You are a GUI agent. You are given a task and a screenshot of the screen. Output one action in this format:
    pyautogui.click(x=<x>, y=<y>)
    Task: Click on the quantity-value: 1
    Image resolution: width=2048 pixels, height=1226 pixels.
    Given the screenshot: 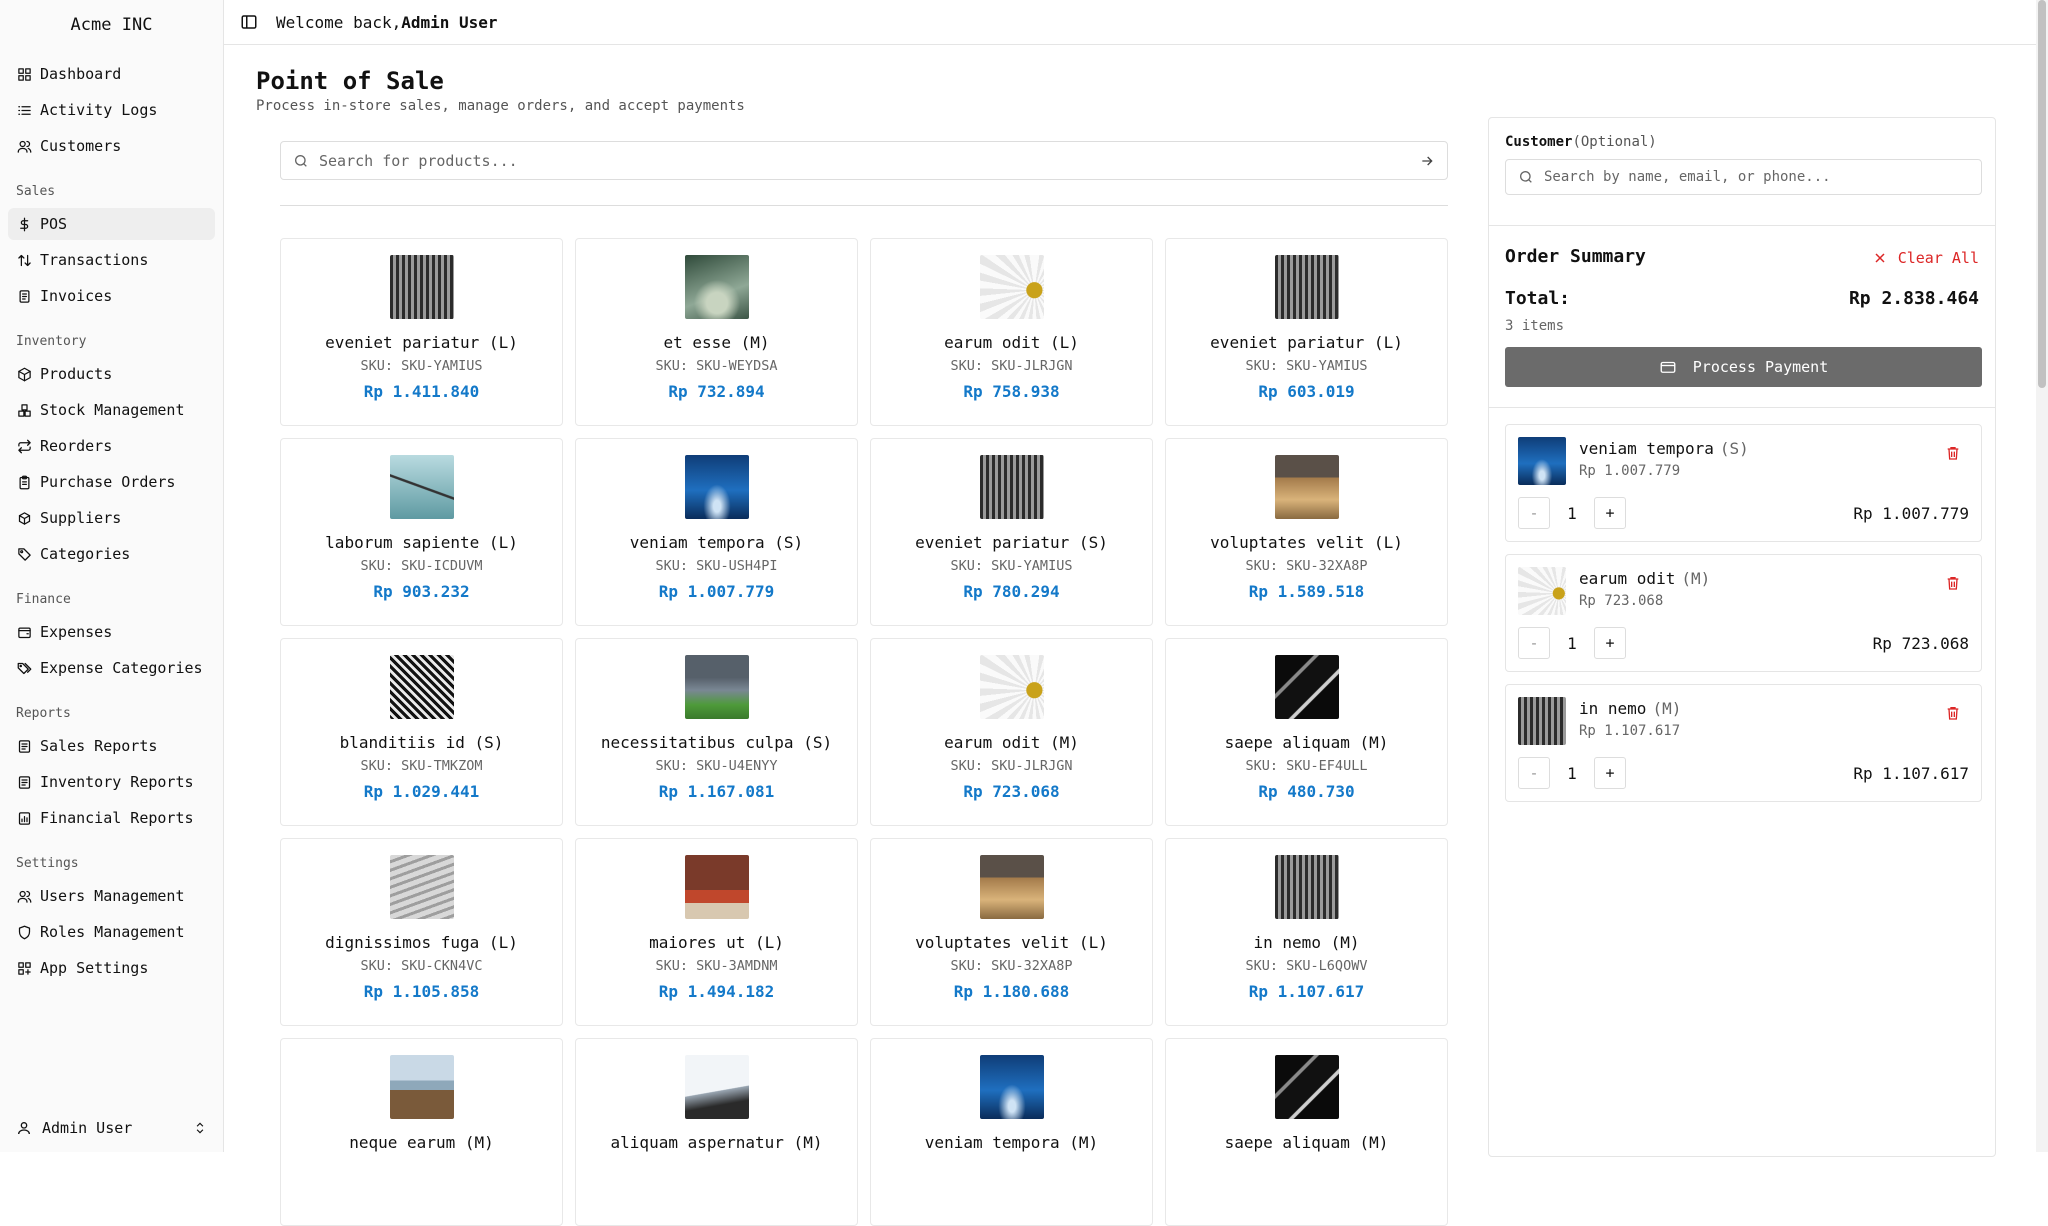 What is the action you would take?
    pyautogui.click(x=1572, y=643)
    